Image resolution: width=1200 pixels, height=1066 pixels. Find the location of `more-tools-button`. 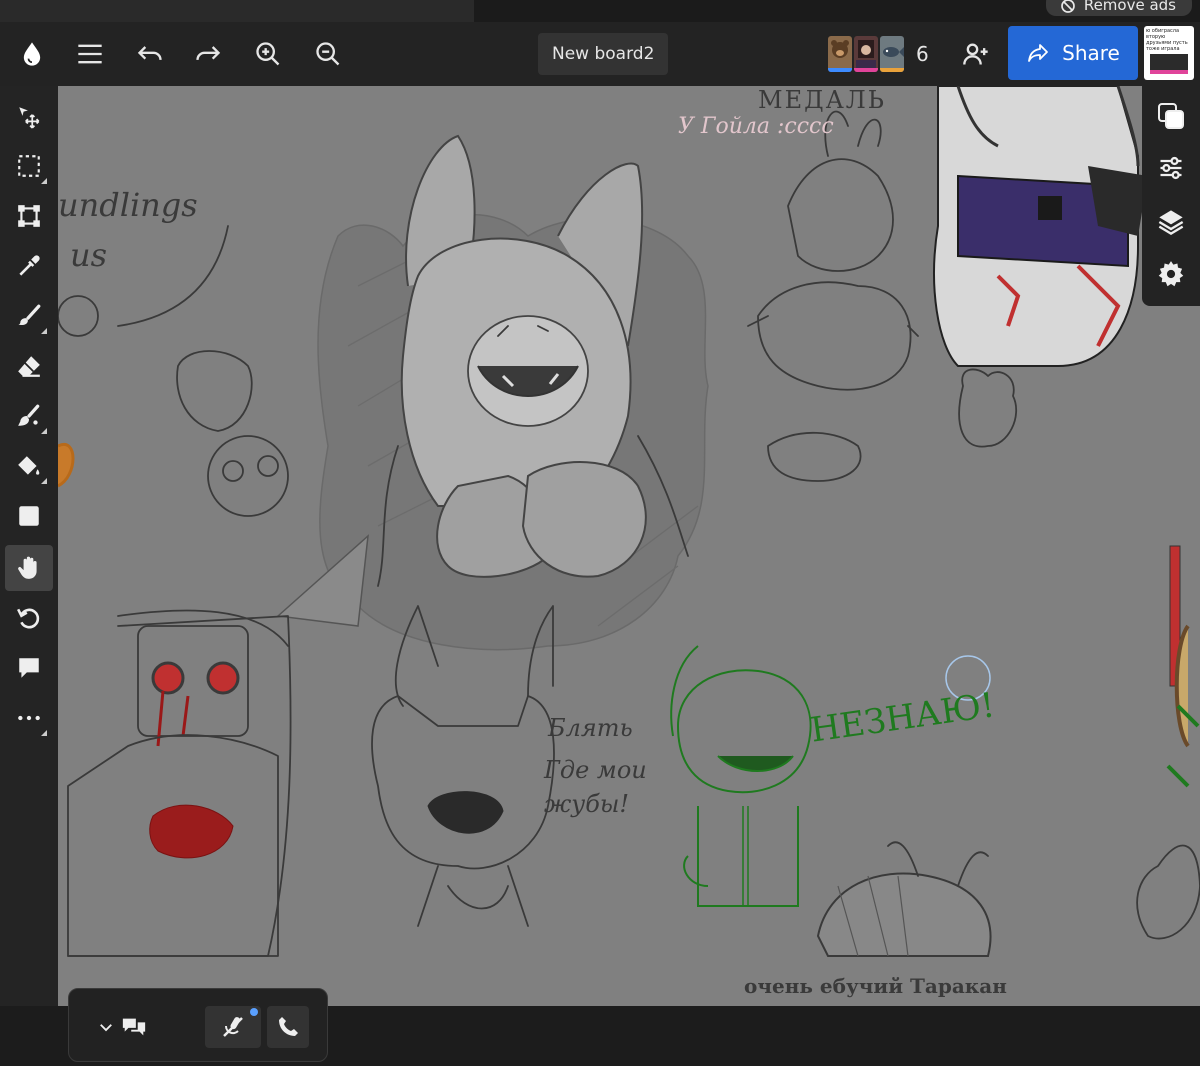

more-tools-button is located at coordinates (29, 718).